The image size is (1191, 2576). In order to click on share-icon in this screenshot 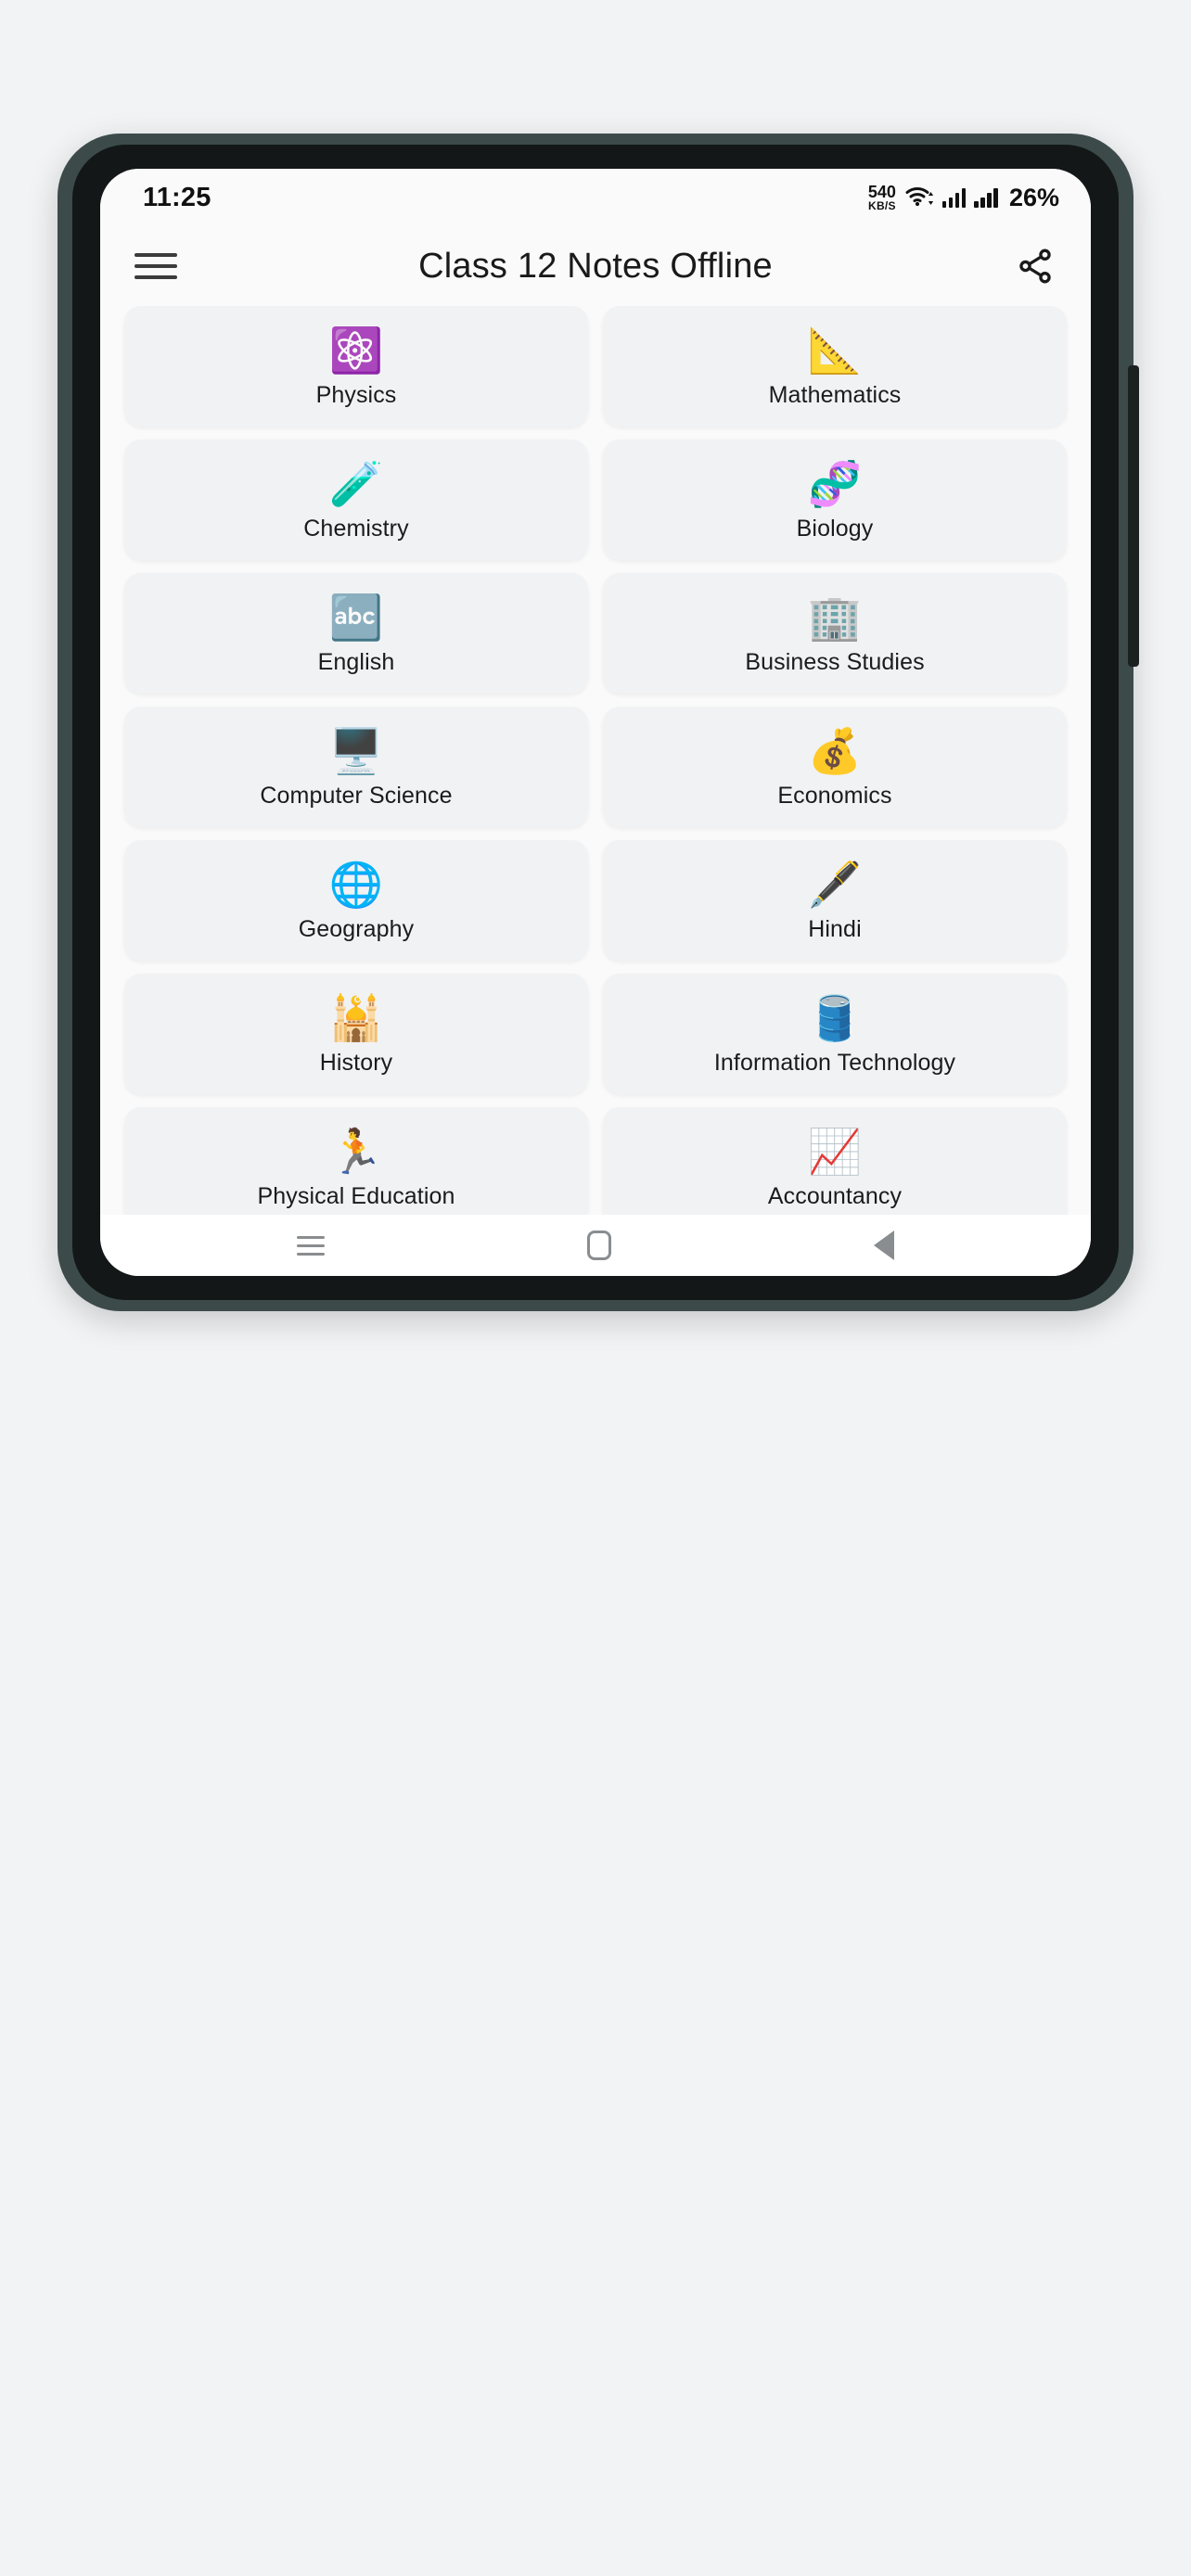, I will do `click(1035, 266)`.